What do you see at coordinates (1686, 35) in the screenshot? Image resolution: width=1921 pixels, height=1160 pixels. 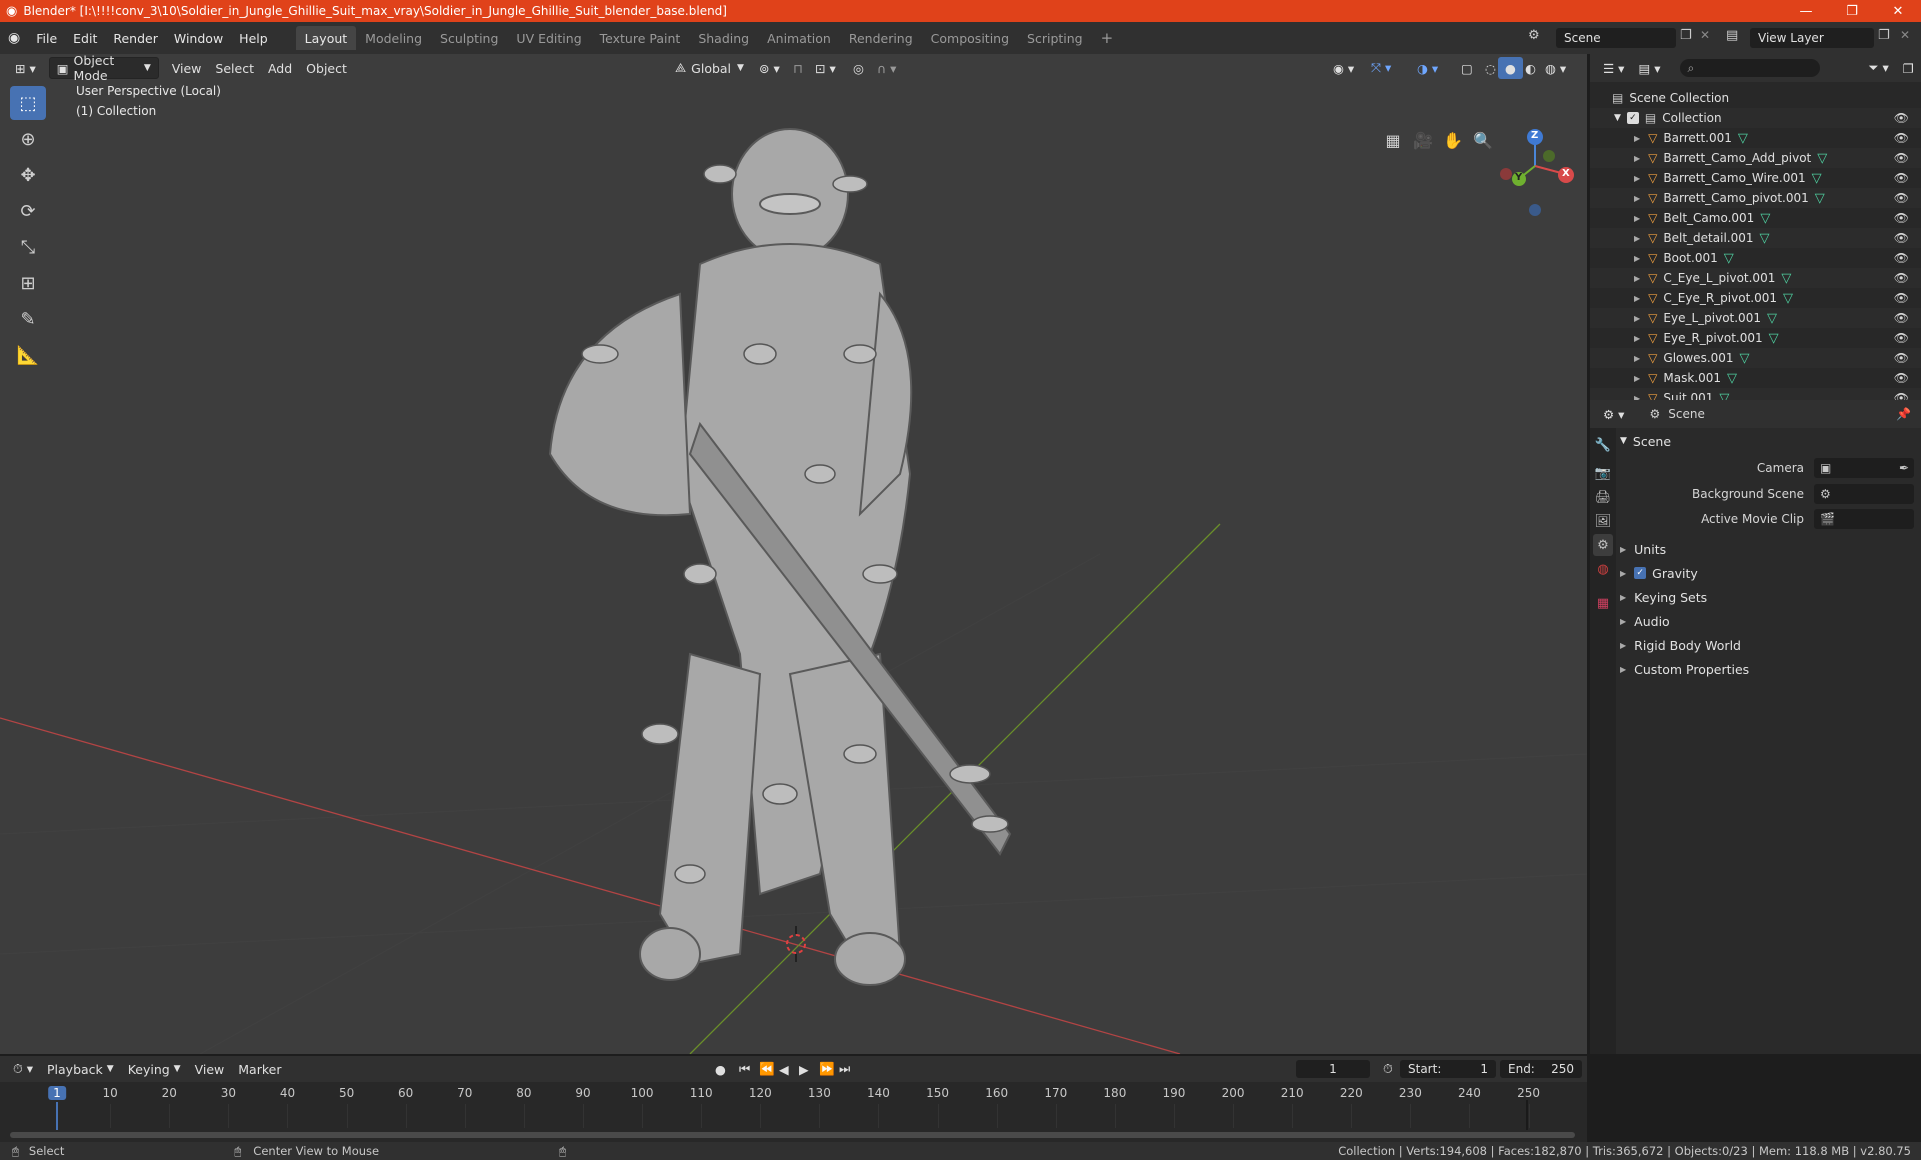 I see `new-scene-icon: ❐` at bounding box center [1686, 35].